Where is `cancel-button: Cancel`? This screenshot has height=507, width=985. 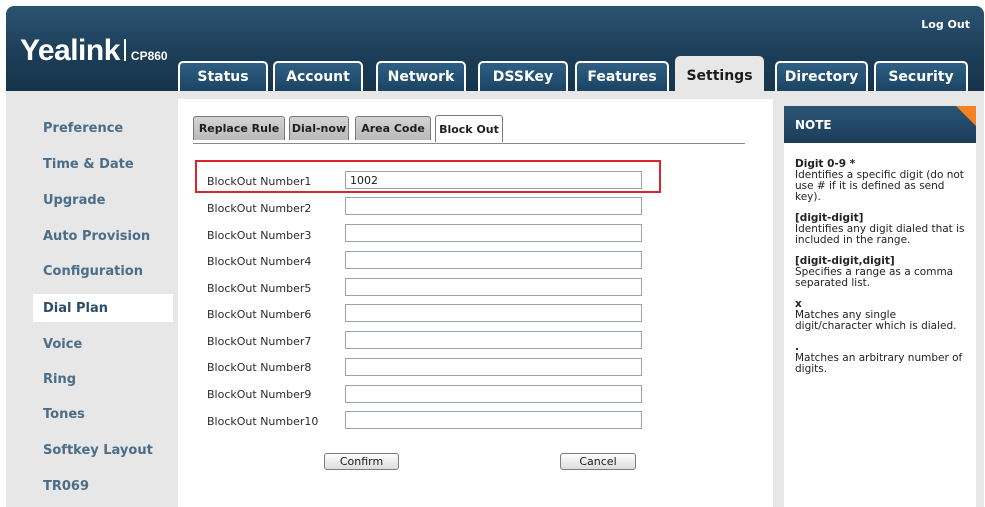 cancel-button: Cancel is located at coordinates (598, 461).